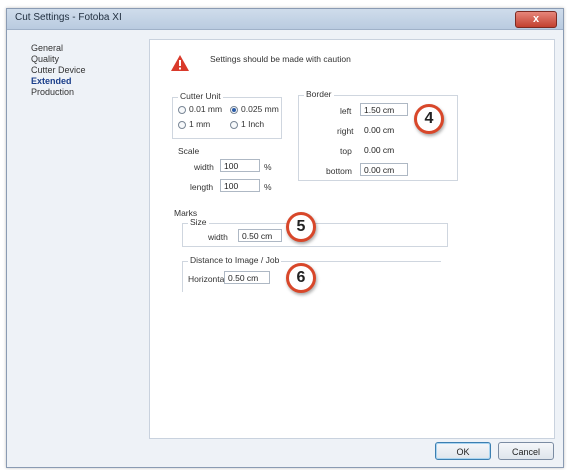  I want to click on border-bottom-label: bottom, so click(339, 171).